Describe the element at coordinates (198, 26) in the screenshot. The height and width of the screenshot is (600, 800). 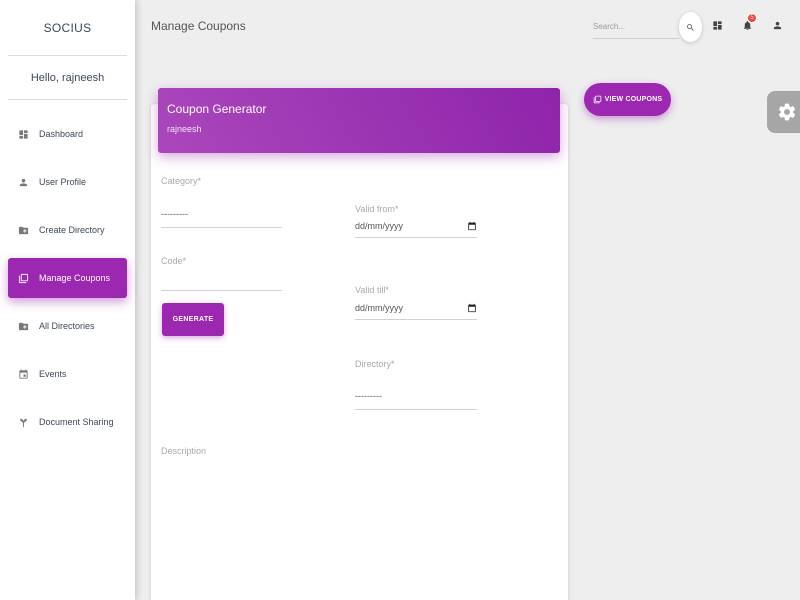
I see `page-title: Manage Coupons` at that location.